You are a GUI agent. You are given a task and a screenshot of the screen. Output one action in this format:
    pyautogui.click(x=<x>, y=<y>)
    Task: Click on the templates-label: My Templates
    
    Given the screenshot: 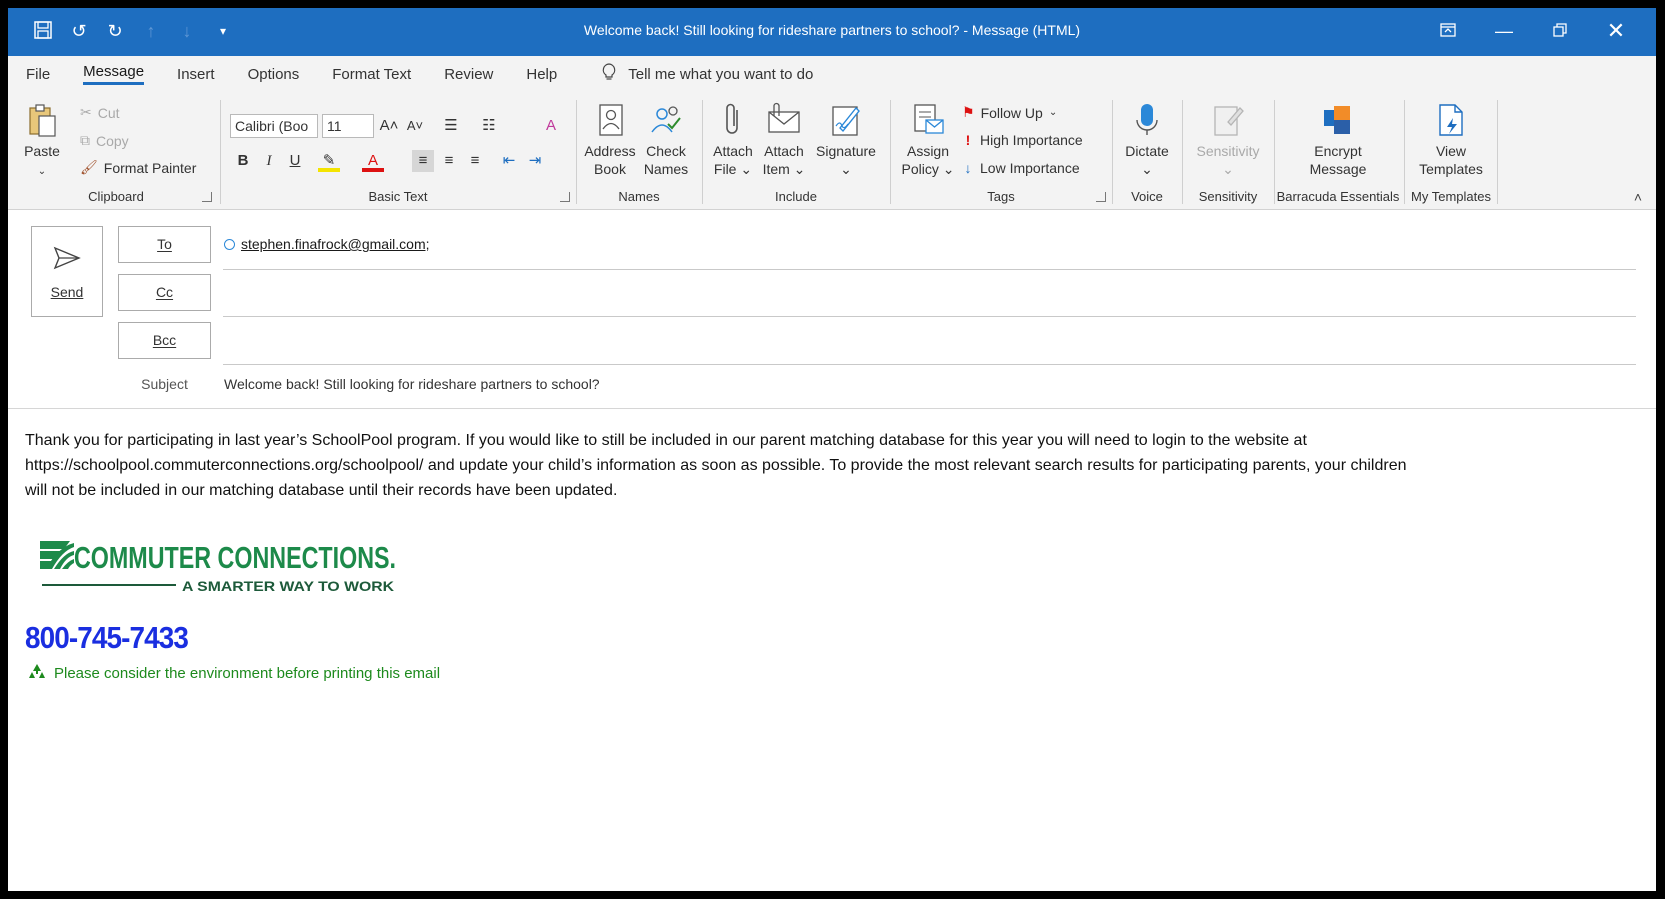 What is the action you would take?
    pyautogui.click(x=1451, y=196)
    